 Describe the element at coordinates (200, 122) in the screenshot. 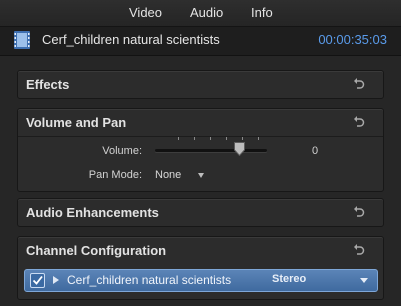

I see `volume-pan-header: Volume and Pan` at that location.